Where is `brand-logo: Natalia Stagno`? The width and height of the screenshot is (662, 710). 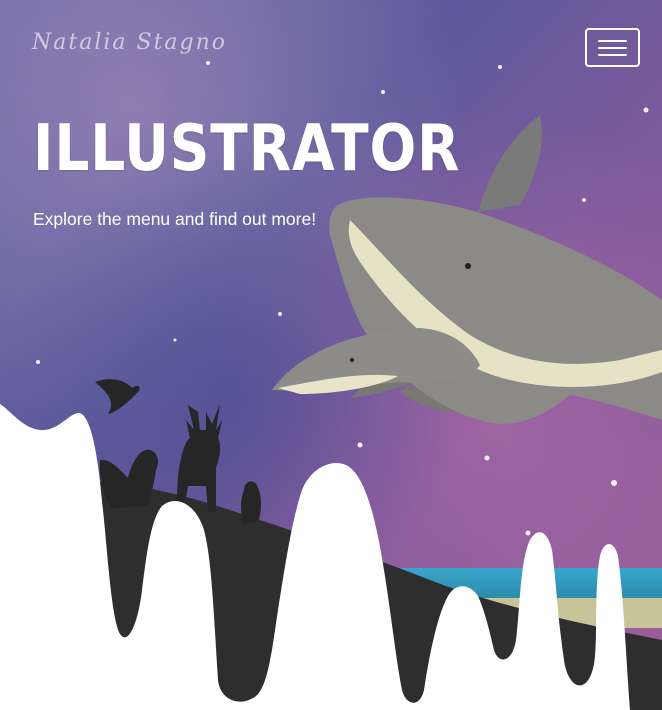
brand-logo: Natalia Stagno is located at coordinates (129, 42).